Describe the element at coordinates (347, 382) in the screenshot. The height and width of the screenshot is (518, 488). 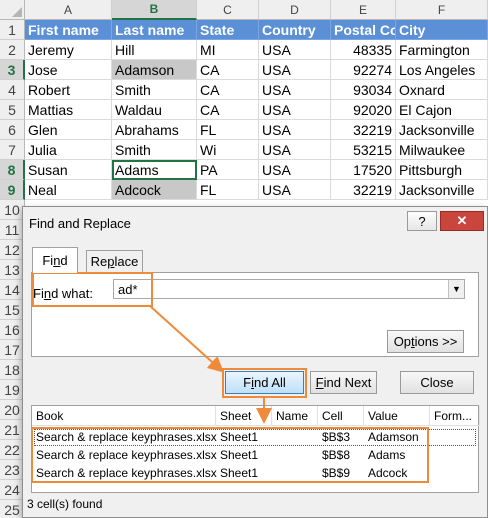
I see `find-next-label-c: ind Next` at that location.